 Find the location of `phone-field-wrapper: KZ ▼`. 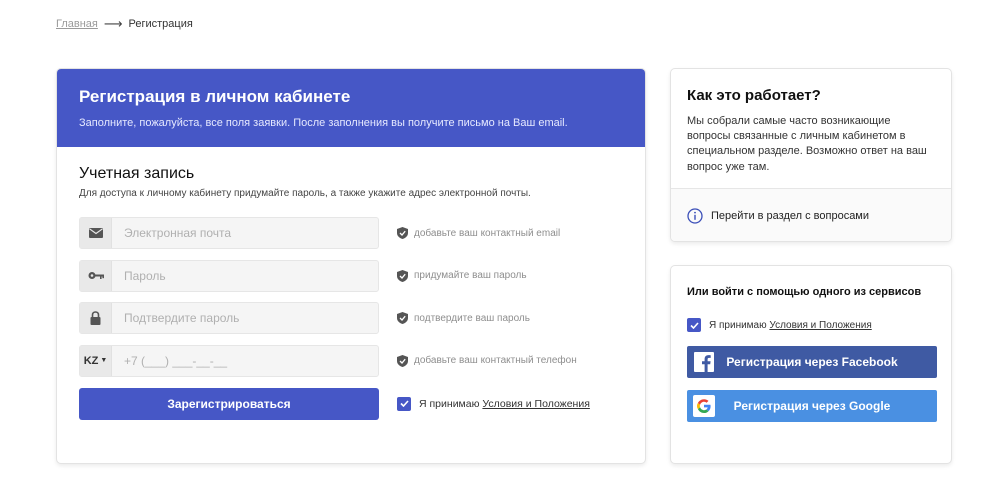

phone-field-wrapper: KZ ▼ is located at coordinates (229, 360).